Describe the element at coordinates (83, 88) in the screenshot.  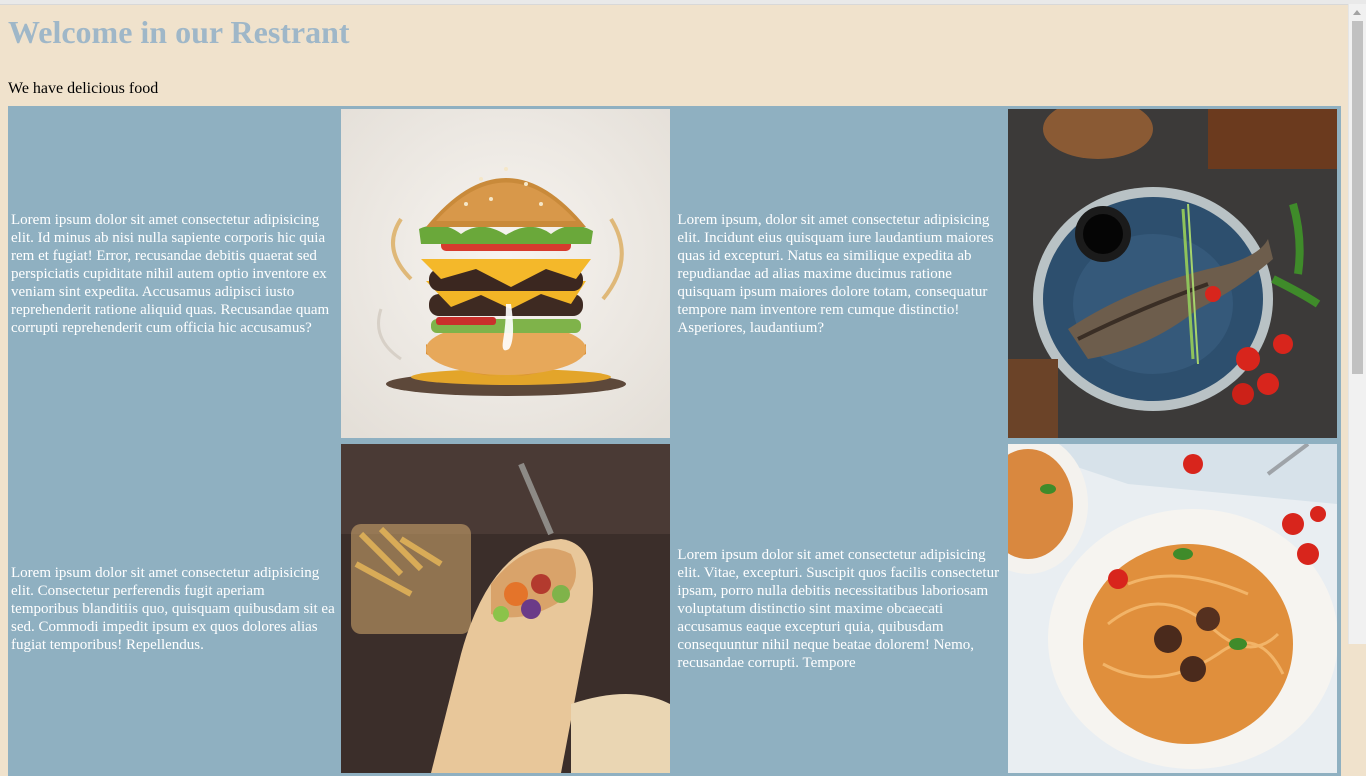
I see `page-subtitle: We have delicious food` at that location.